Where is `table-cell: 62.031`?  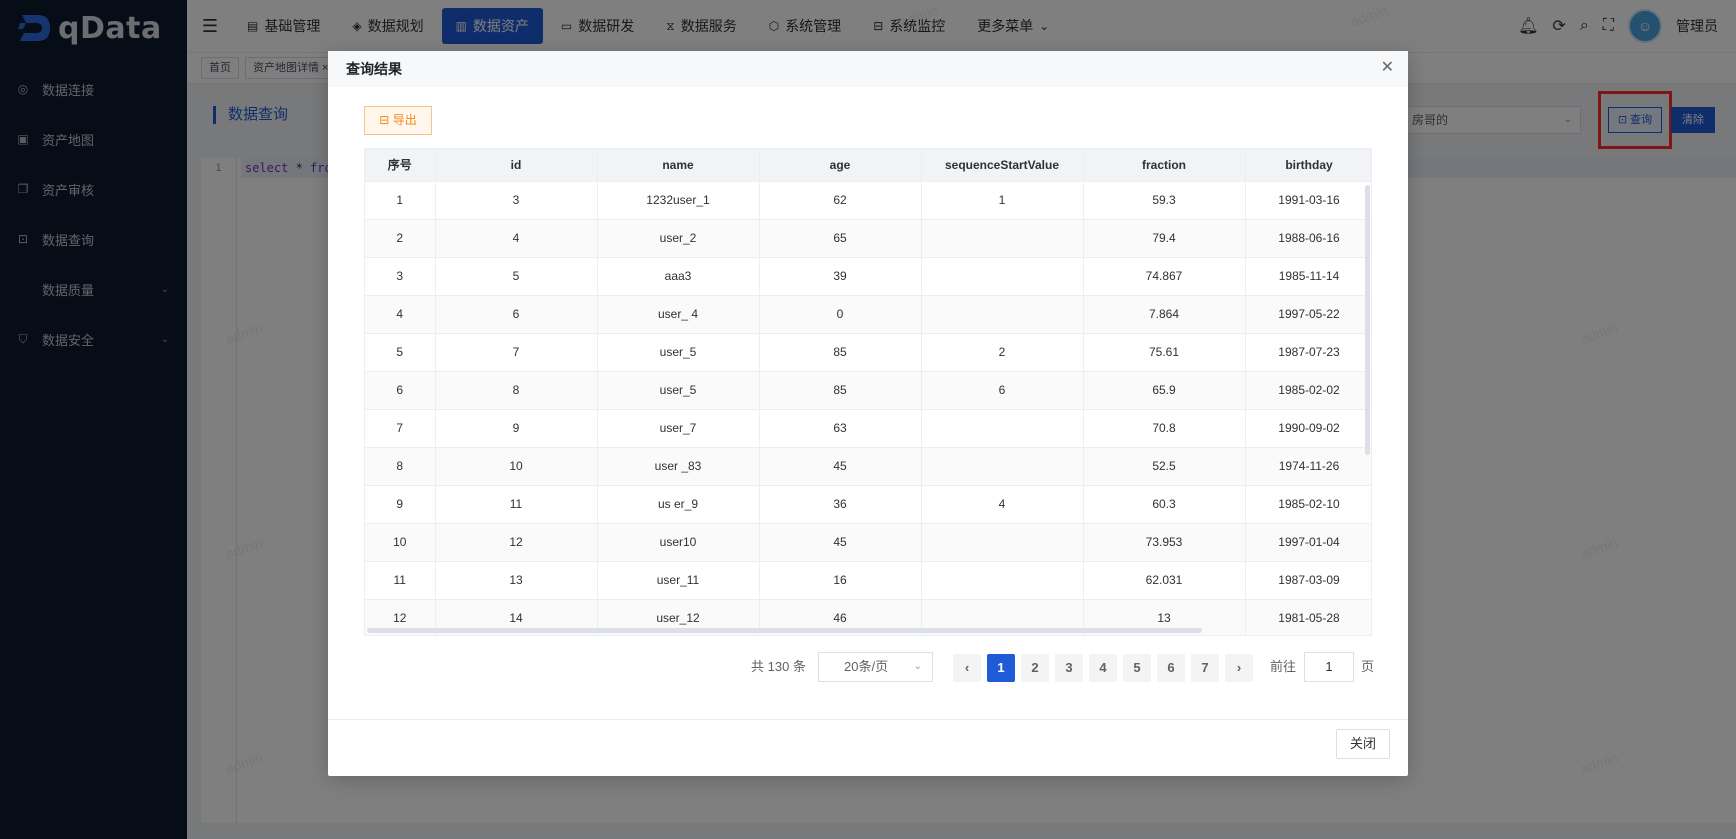
table-cell: 62.031 is located at coordinates (1164, 580).